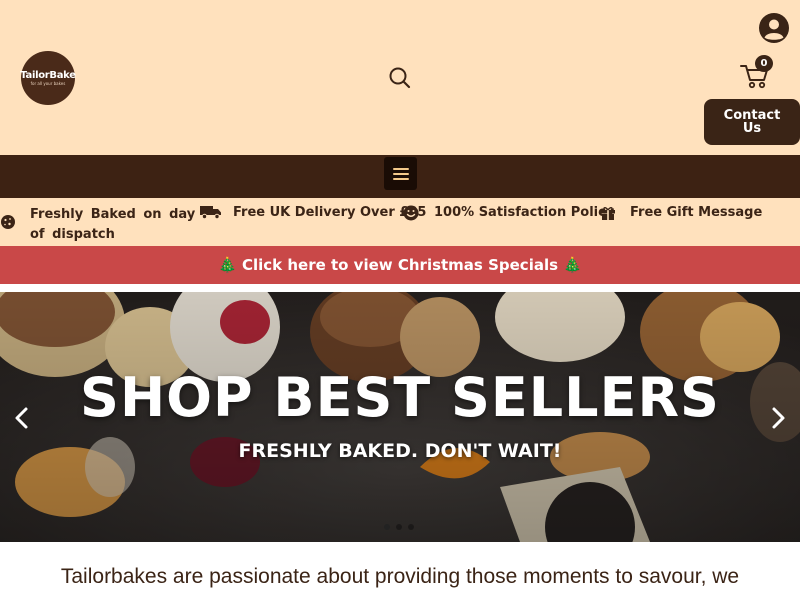 Image resolution: width=800 pixels, height=600 pixels. I want to click on main-nav, so click(400, 176).